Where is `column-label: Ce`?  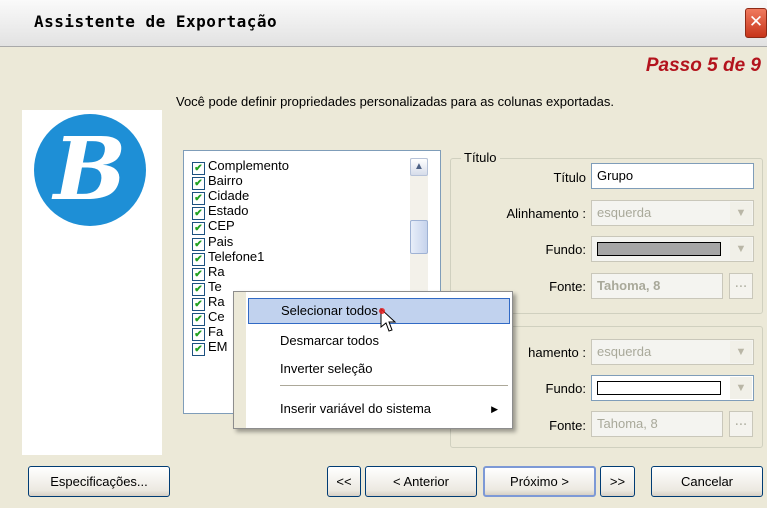 column-label: Ce is located at coordinates (216, 316).